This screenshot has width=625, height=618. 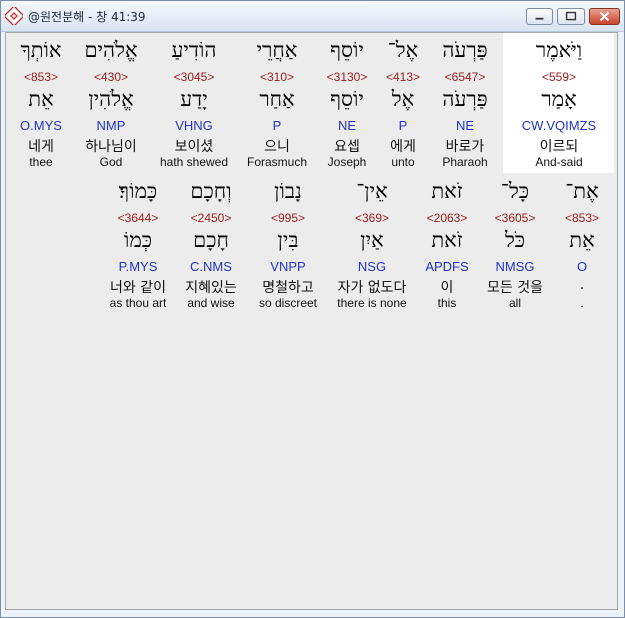 What do you see at coordinates (559, 162) in the screenshot?
I see `english-gloss: And-said` at bounding box center [559, 162].